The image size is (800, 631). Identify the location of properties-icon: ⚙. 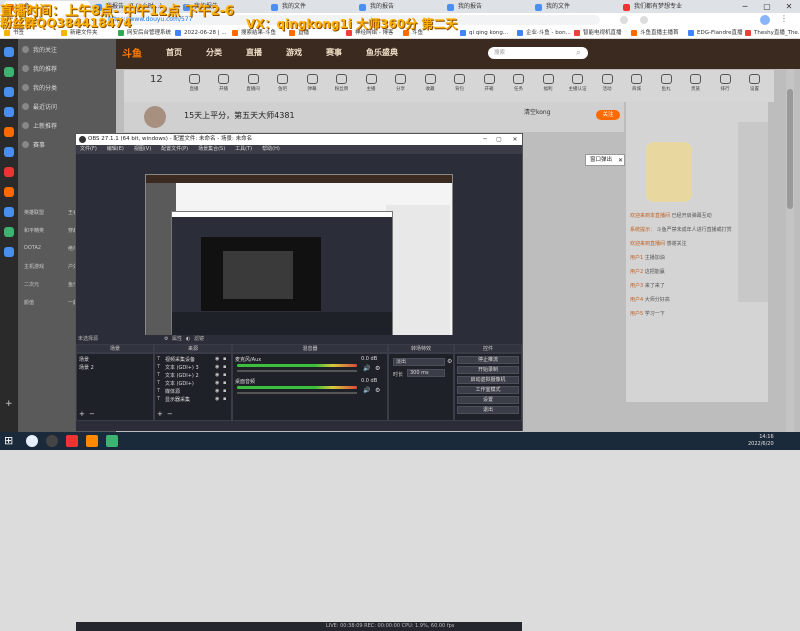
(166, 339).